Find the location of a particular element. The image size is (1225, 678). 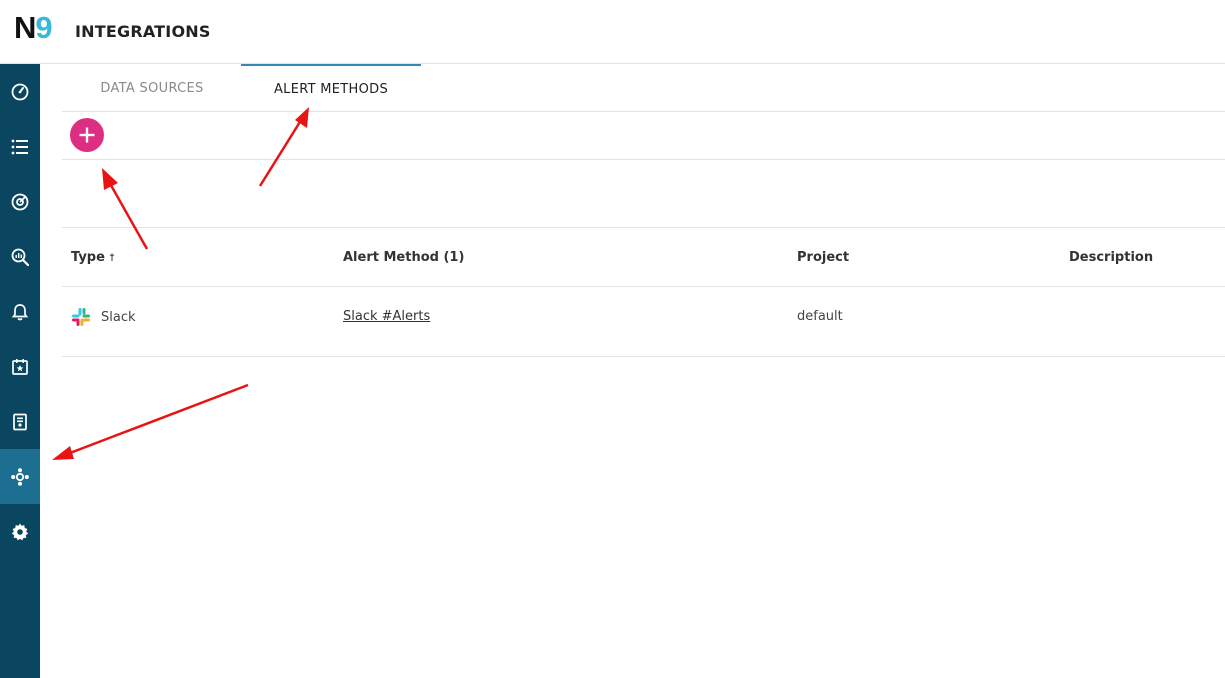

sort-ascending-icon: ↑ is located at coordinates (112, 258).